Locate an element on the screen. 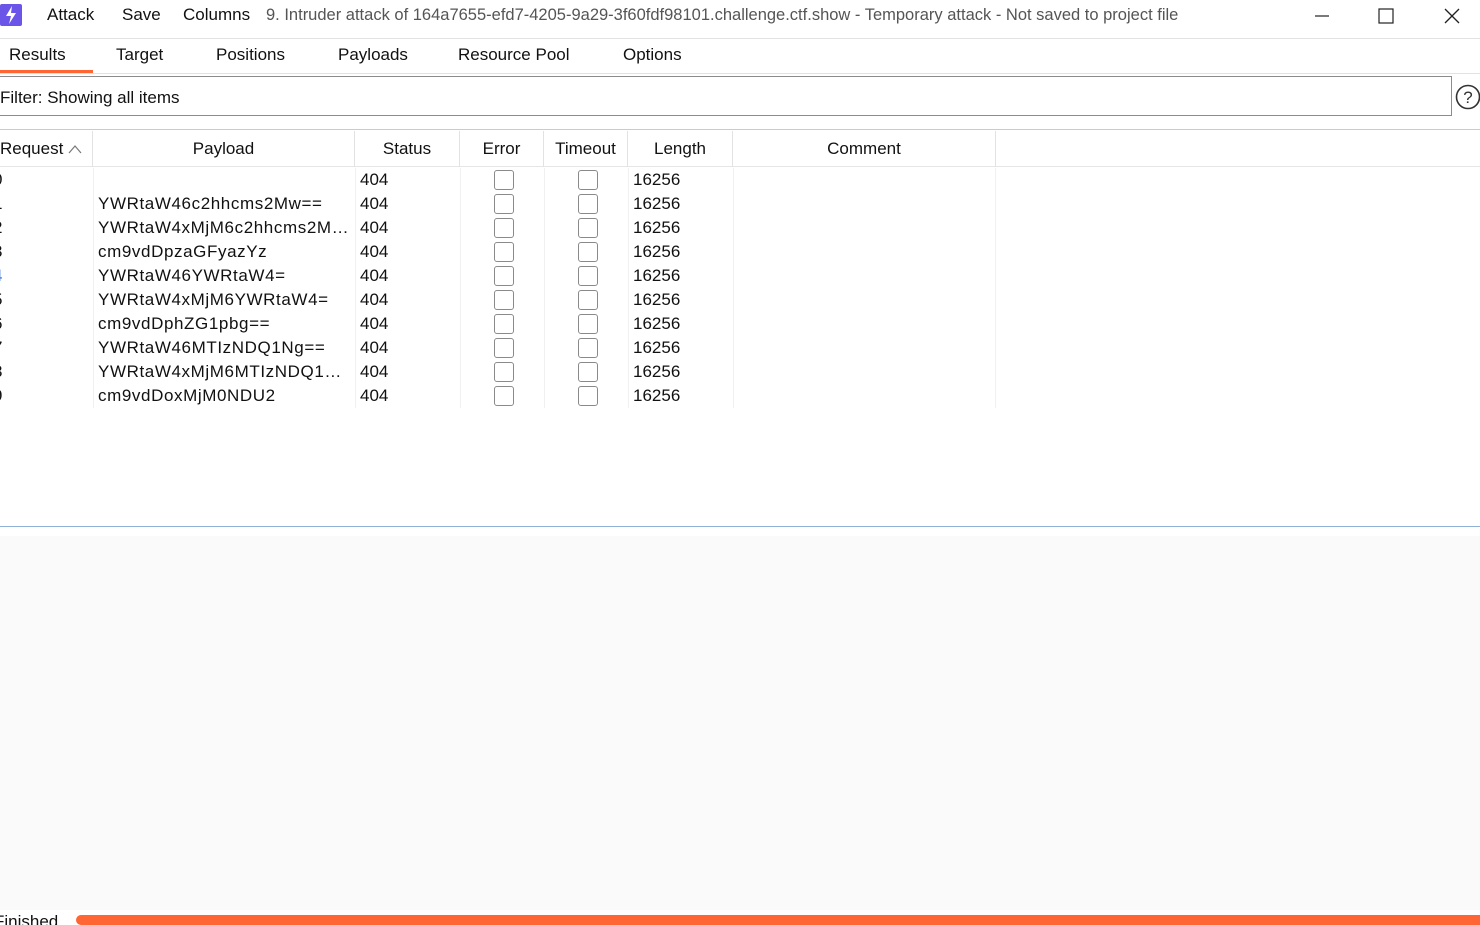  column-label-request: Request is located at coordinates (32, 148).